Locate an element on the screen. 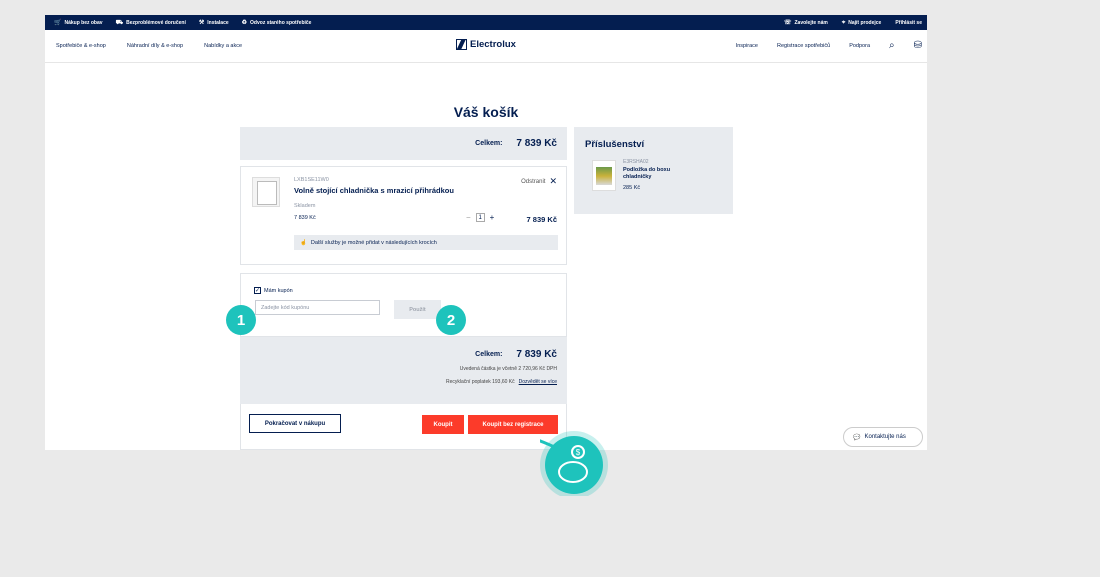 This screenshot has height=577, width=1100. quantity-value: 1 is located at coordinates (480, 217).